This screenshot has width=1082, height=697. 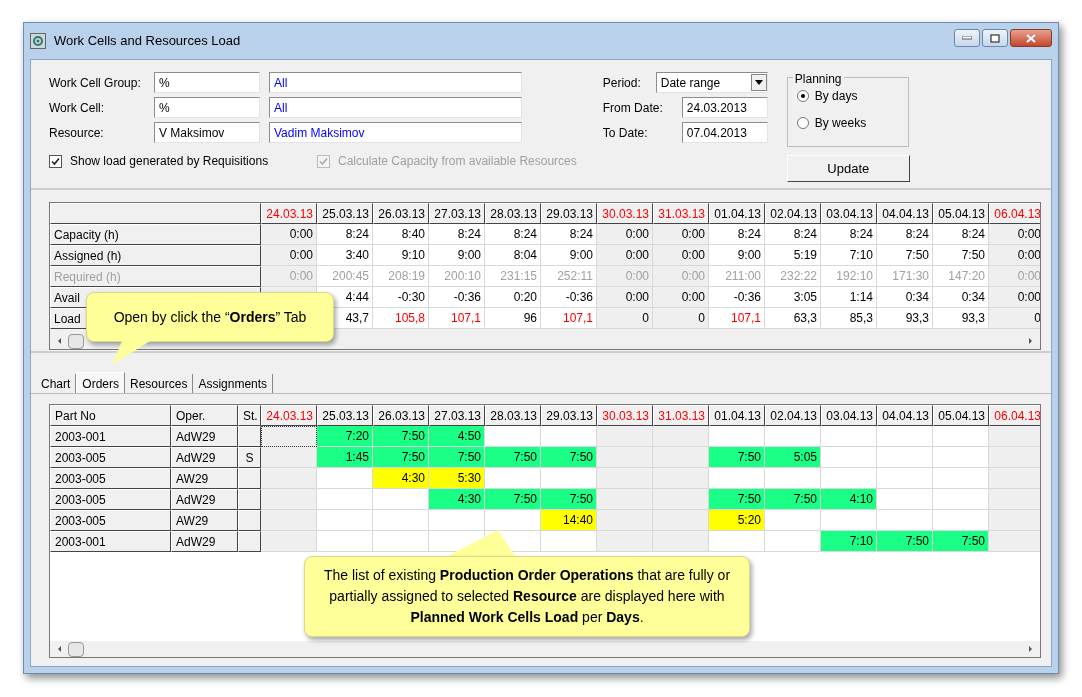 What do you see at coordinates (569, 276) in the screenshot?
I see `value-cell: 252:11` at bounding box center [569, 276].